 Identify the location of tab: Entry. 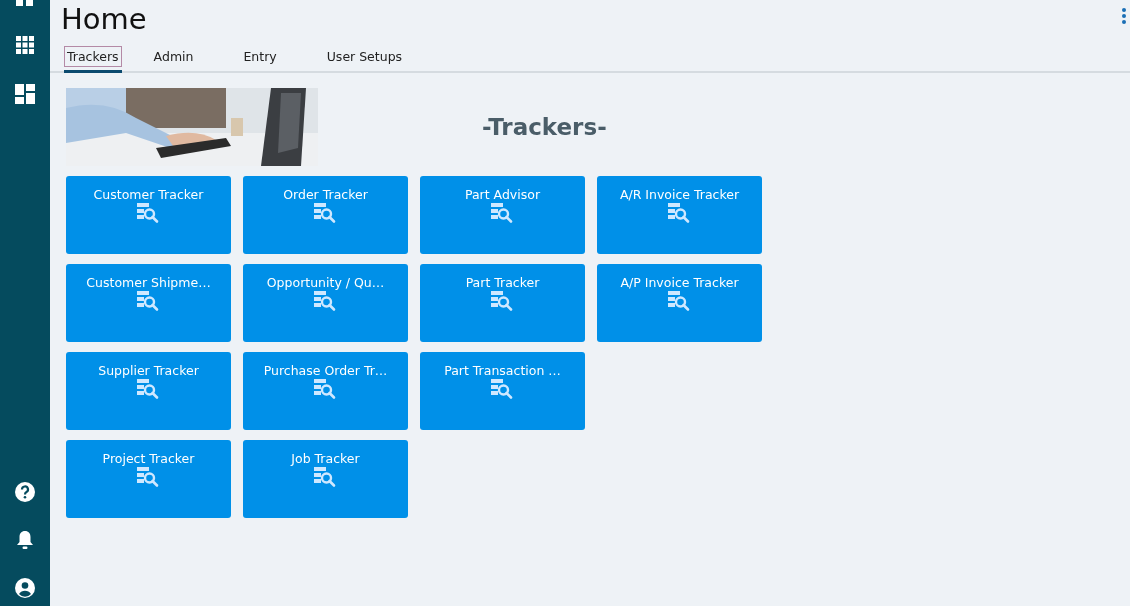
(260, 58).